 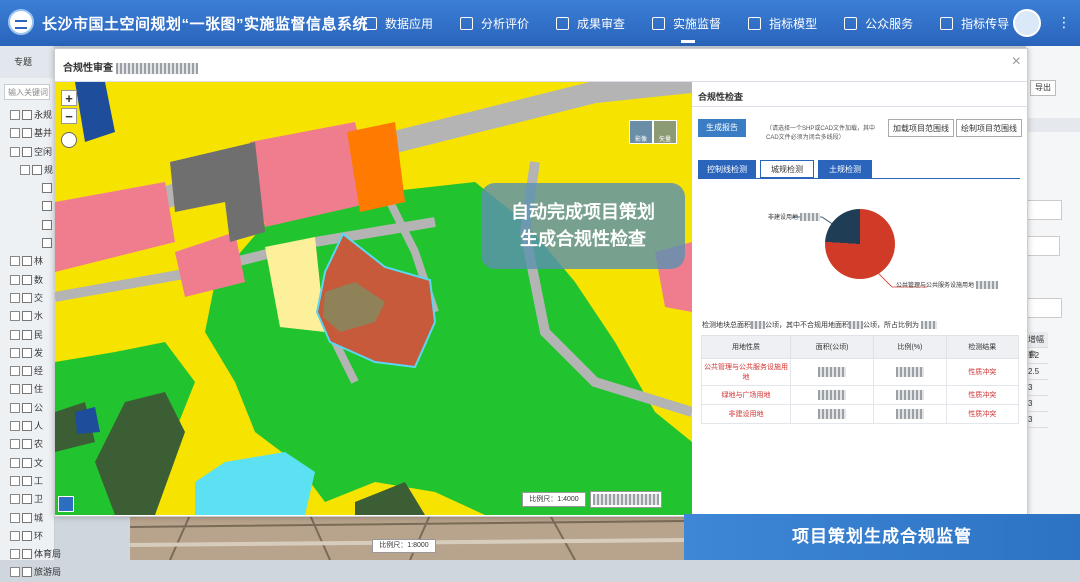 I want to click on nav-public: 公众服务, so click(x=880, y=23).